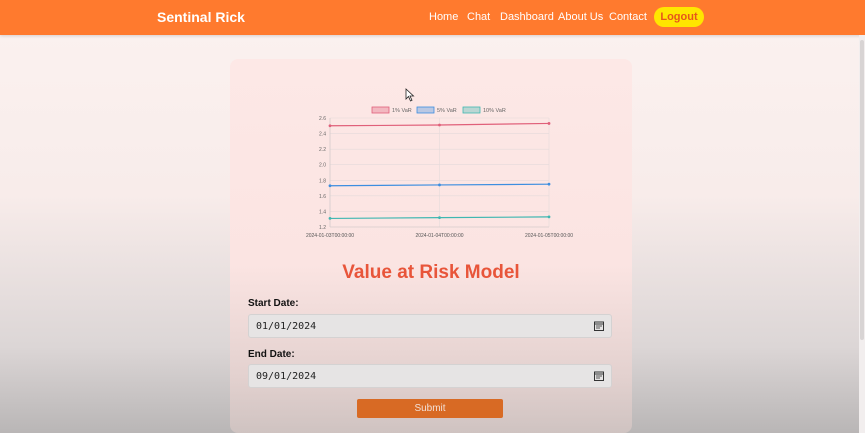  I want to click on y-tick-label: 2.2, so click(322, 150).